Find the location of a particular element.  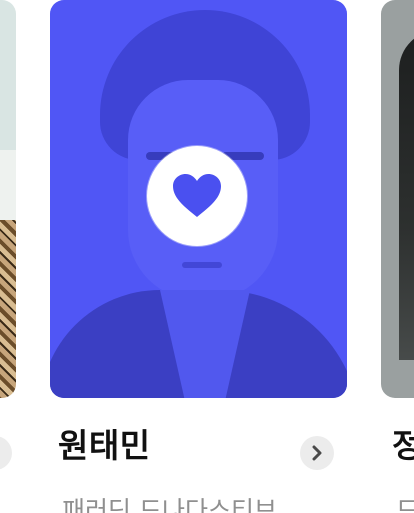

heart-icon is located at coordinates (197, 195).